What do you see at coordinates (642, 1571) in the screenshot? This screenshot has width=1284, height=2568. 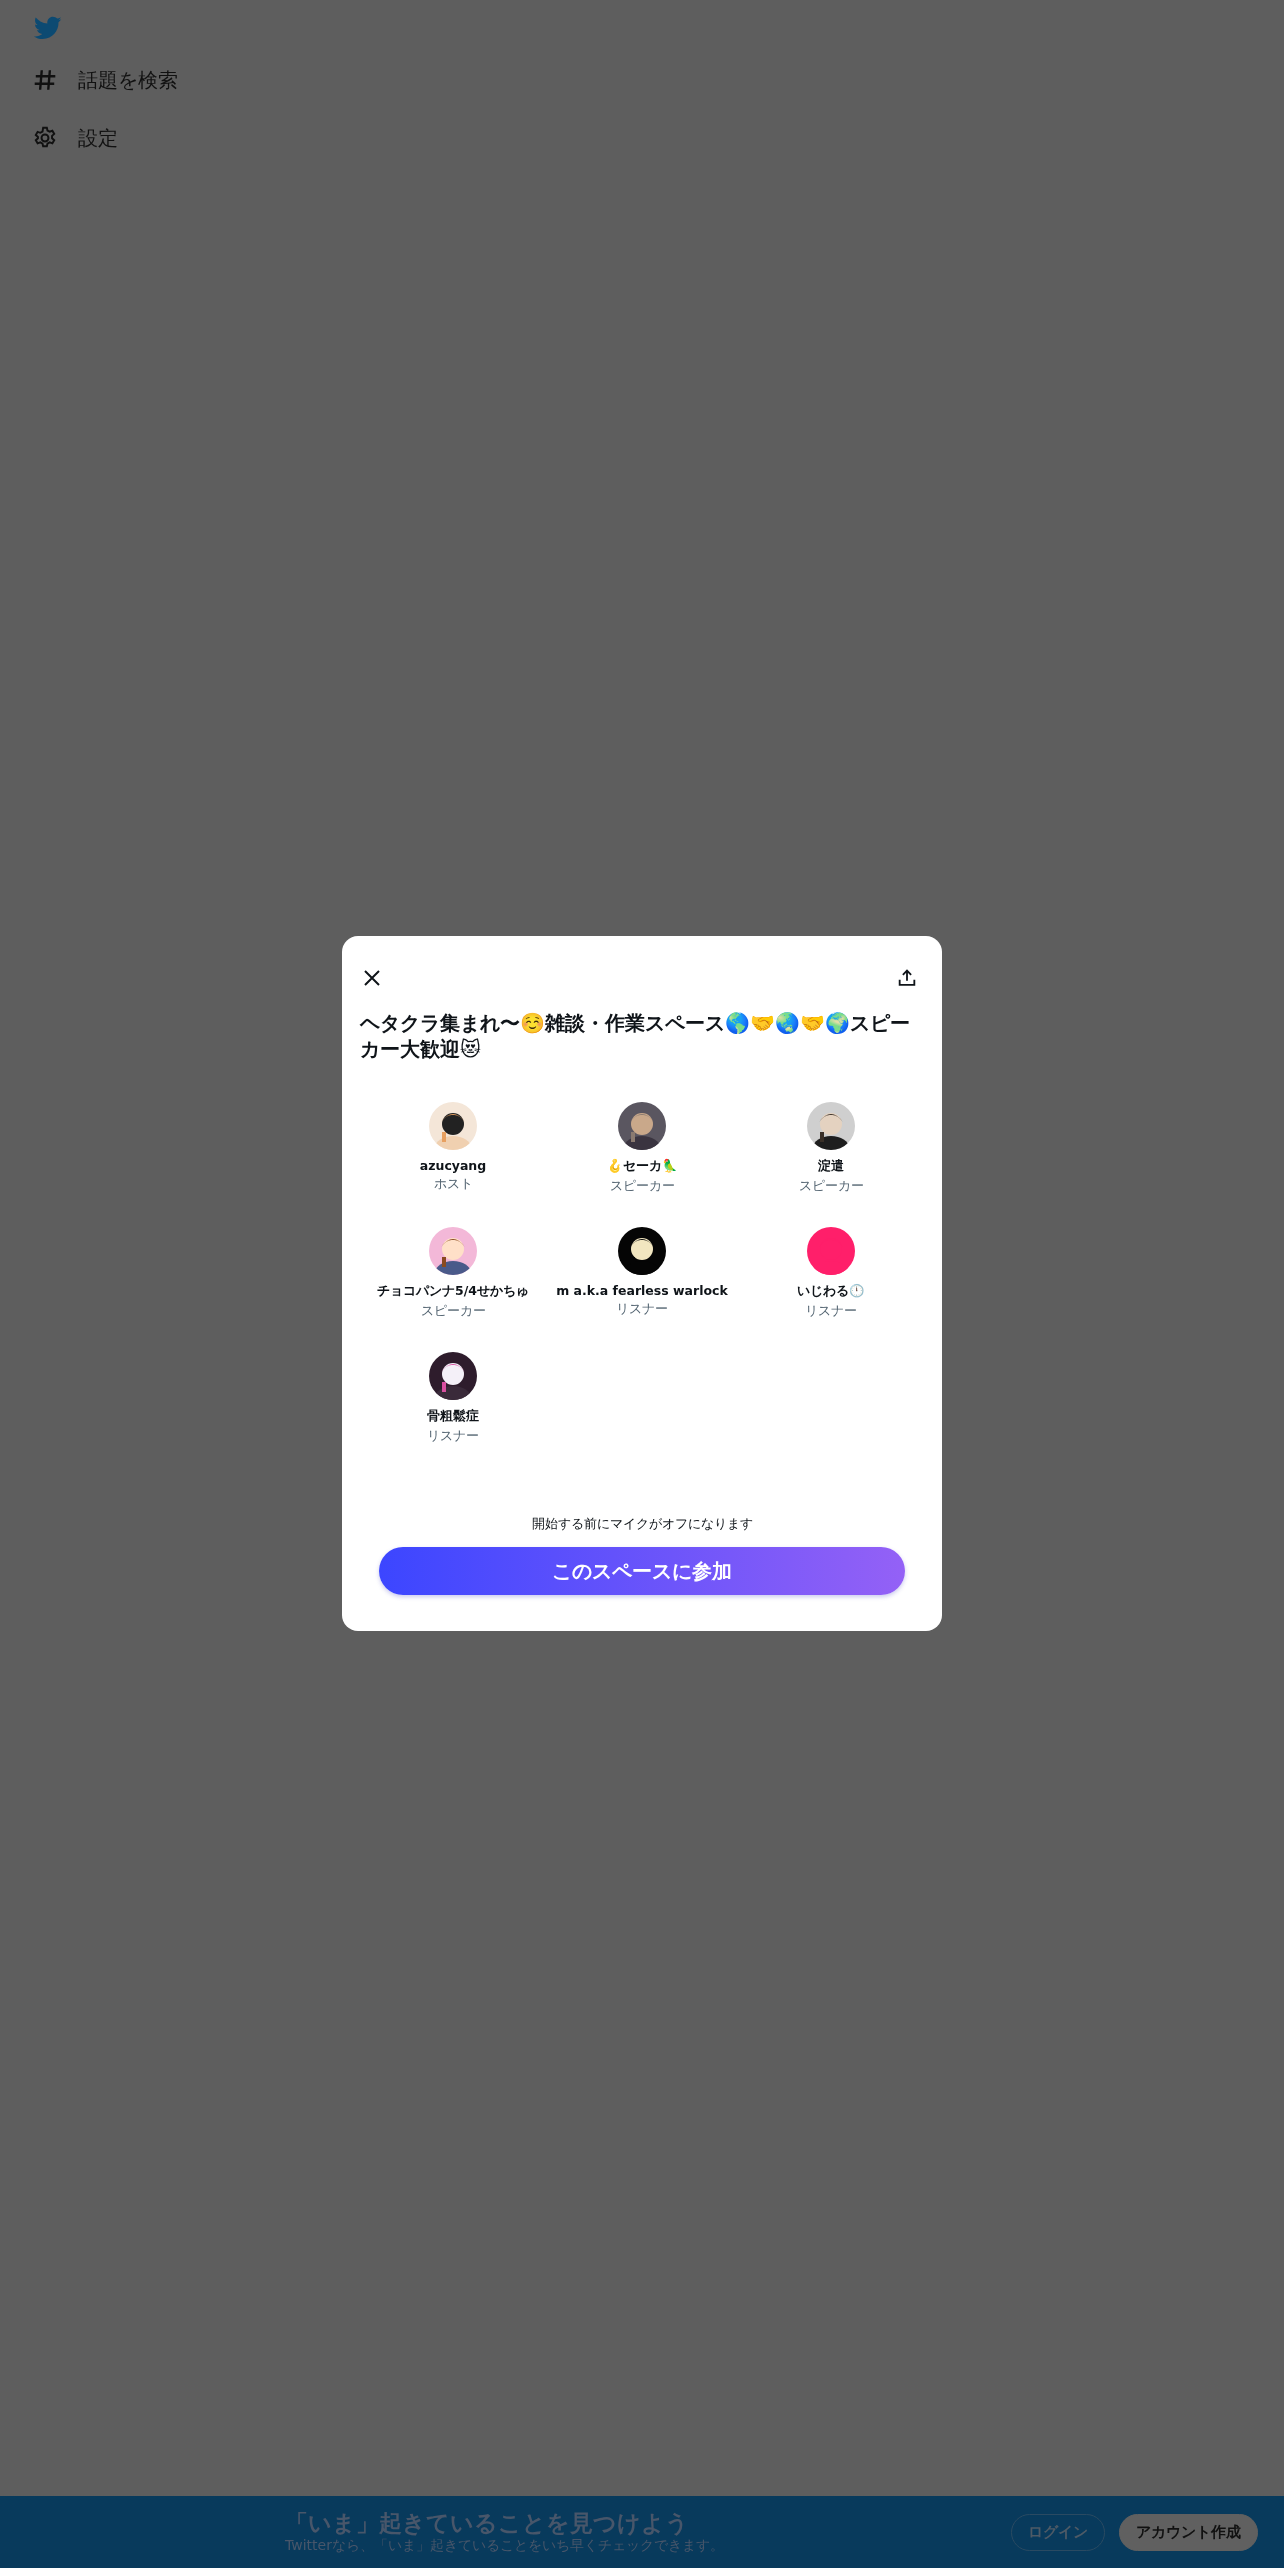 I see `join-button: このスペースに参加` at bounding box center [642, 1571].